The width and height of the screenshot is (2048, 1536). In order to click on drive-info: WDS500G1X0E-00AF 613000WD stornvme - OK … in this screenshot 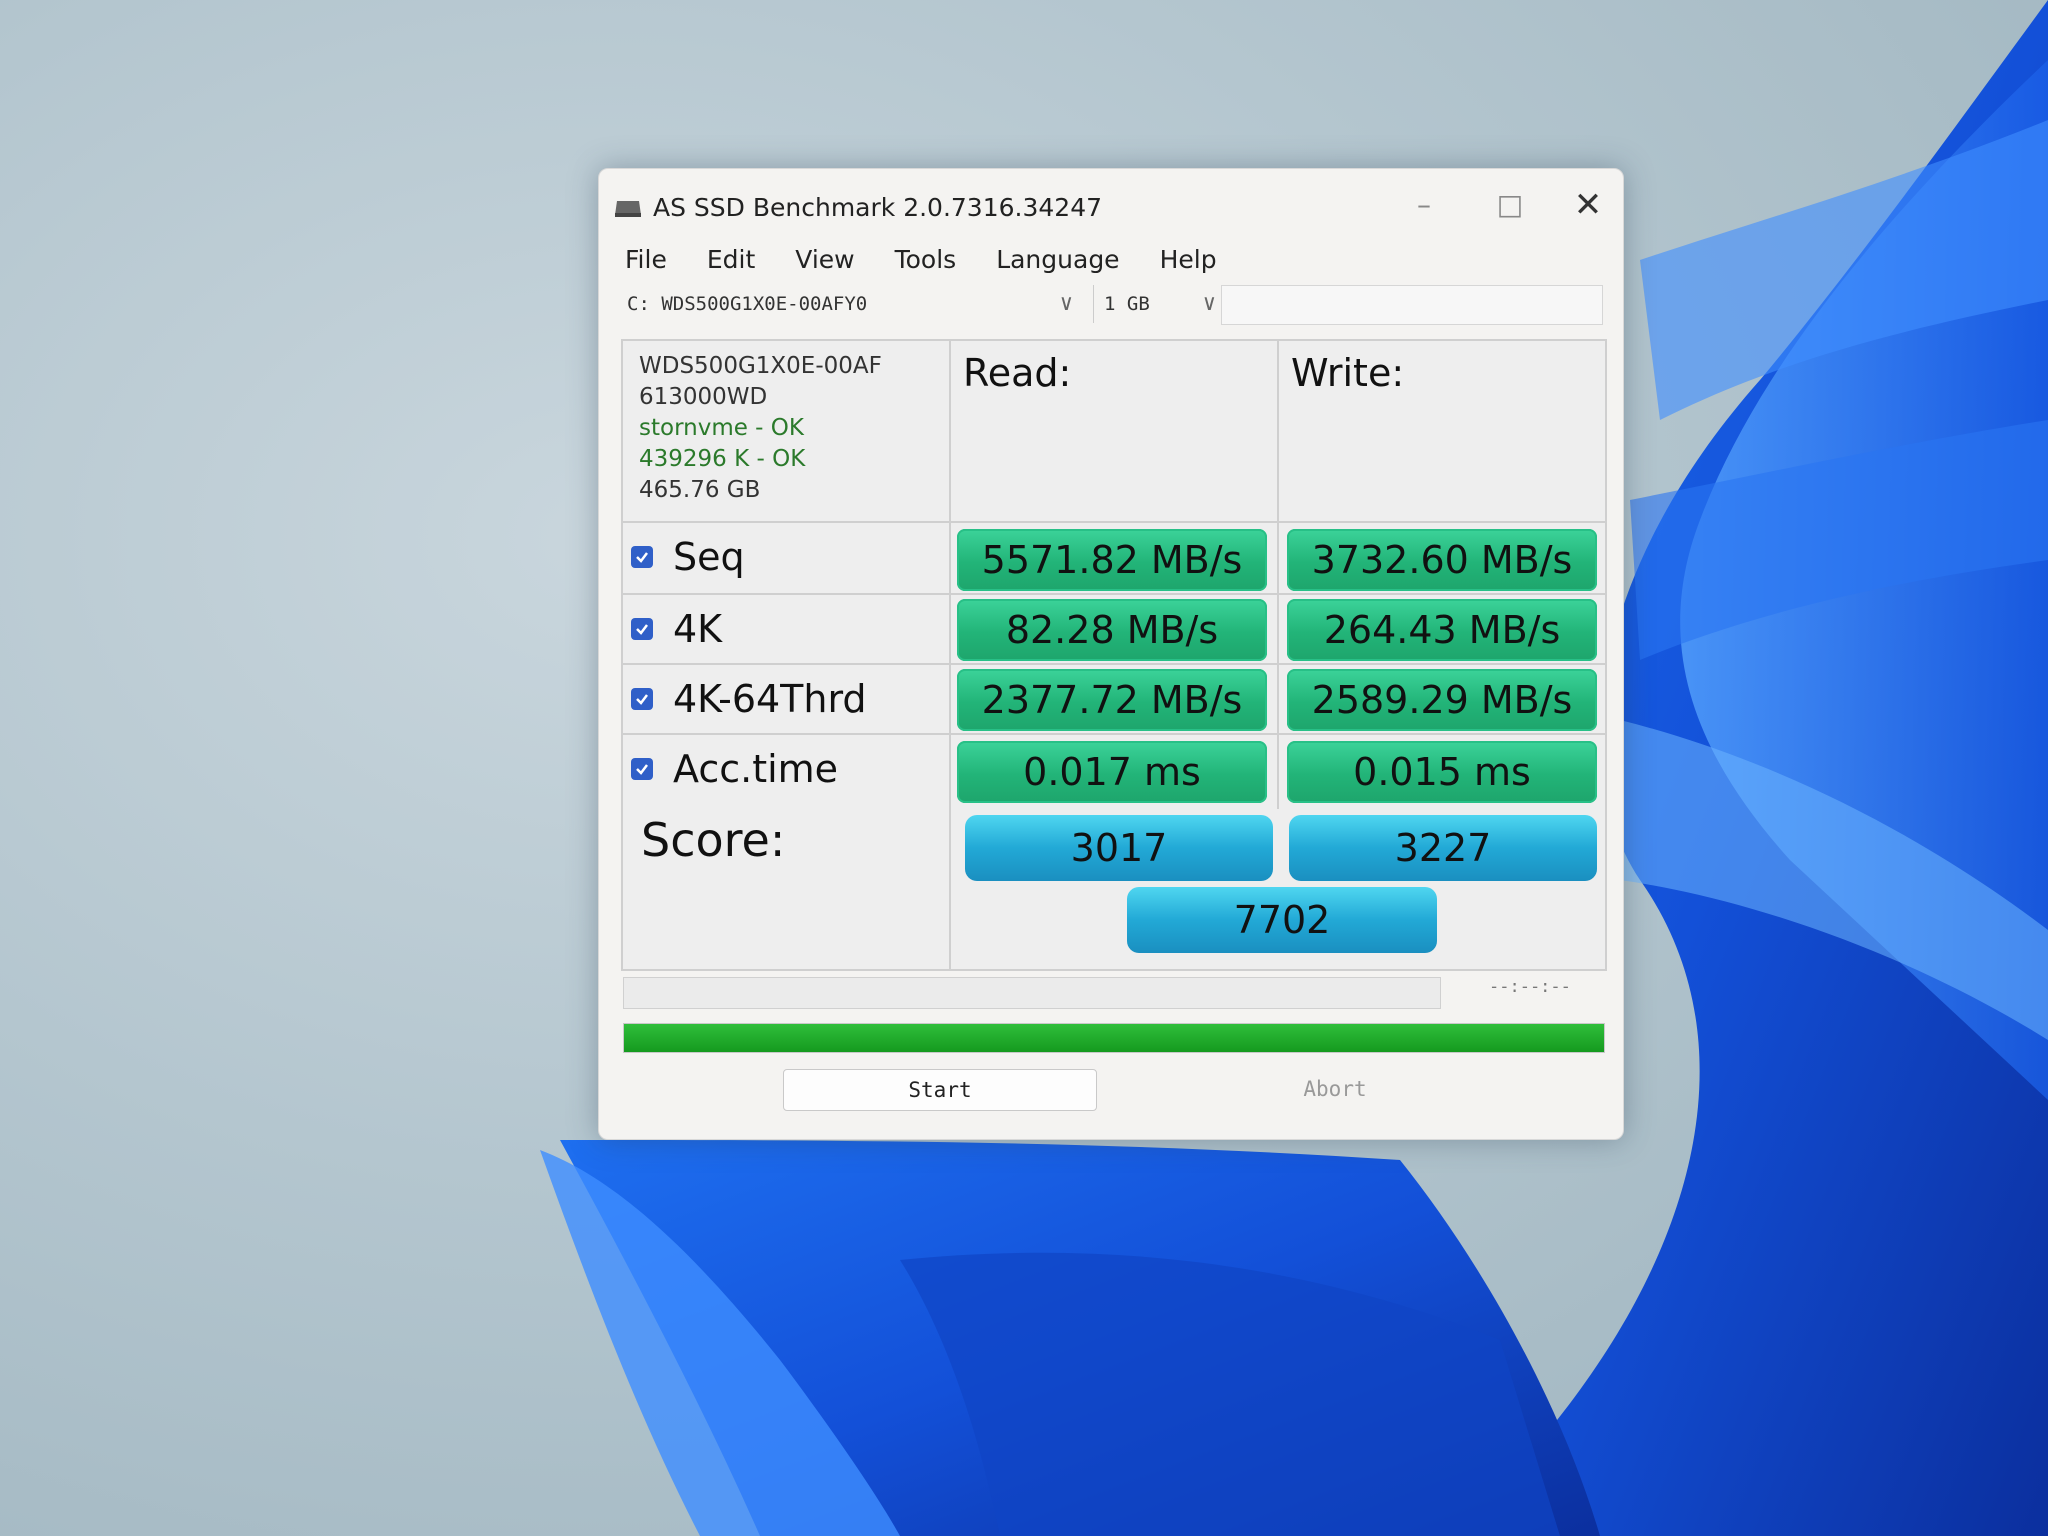, I will do `click(760, 428)`.